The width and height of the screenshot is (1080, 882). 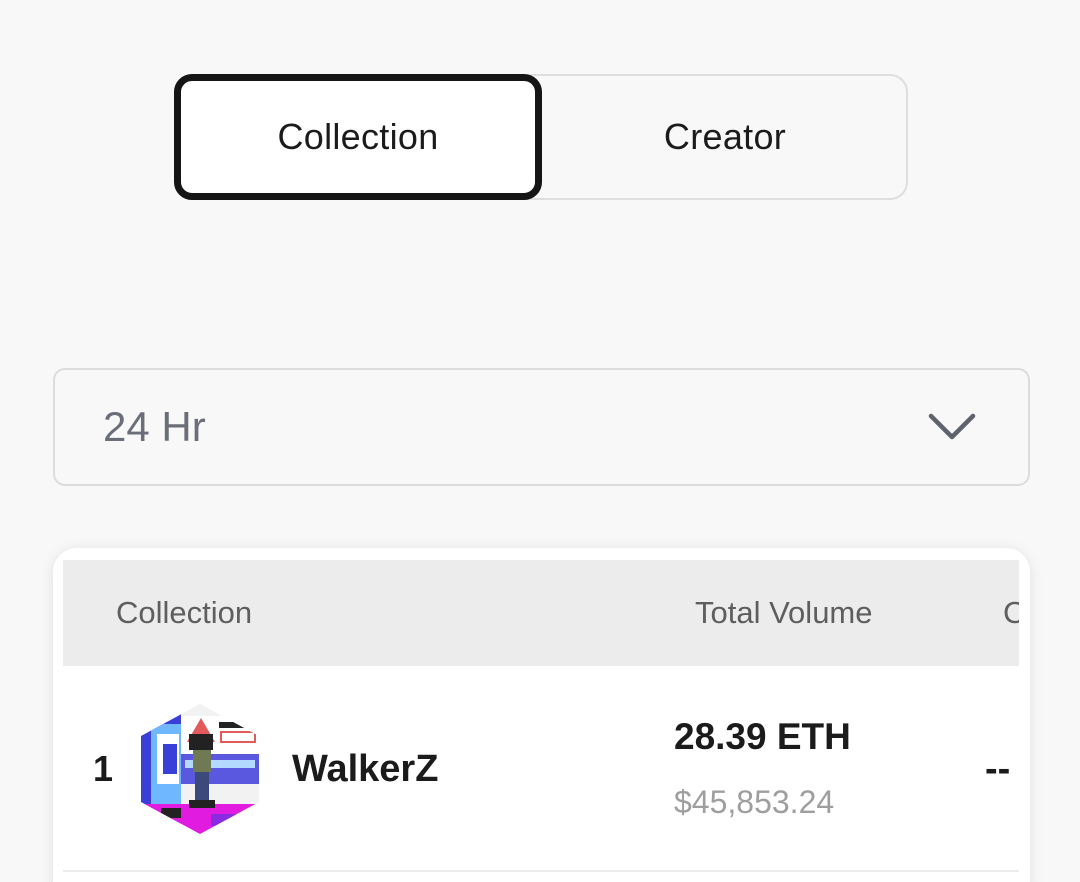 I want to click on rank-number: 1, so click(x=103, y=768).